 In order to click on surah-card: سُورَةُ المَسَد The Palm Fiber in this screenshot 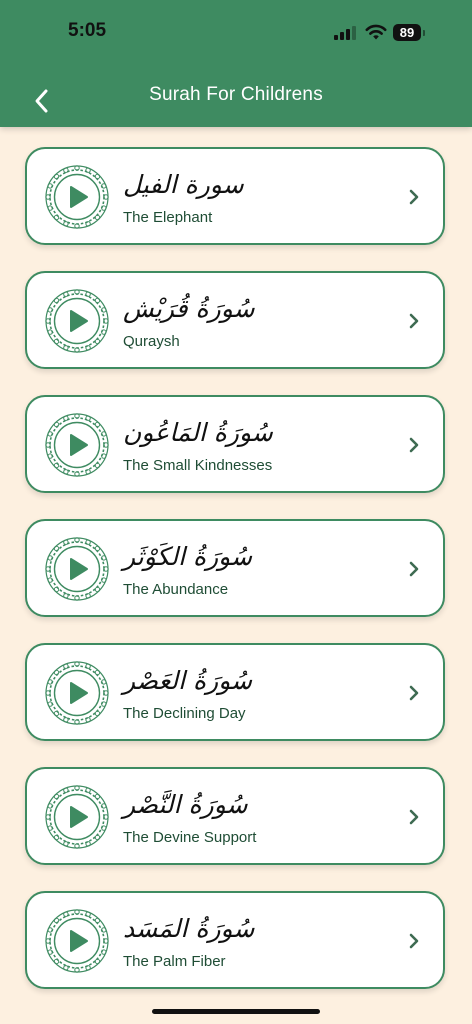, I will do `click(235, 940)`.